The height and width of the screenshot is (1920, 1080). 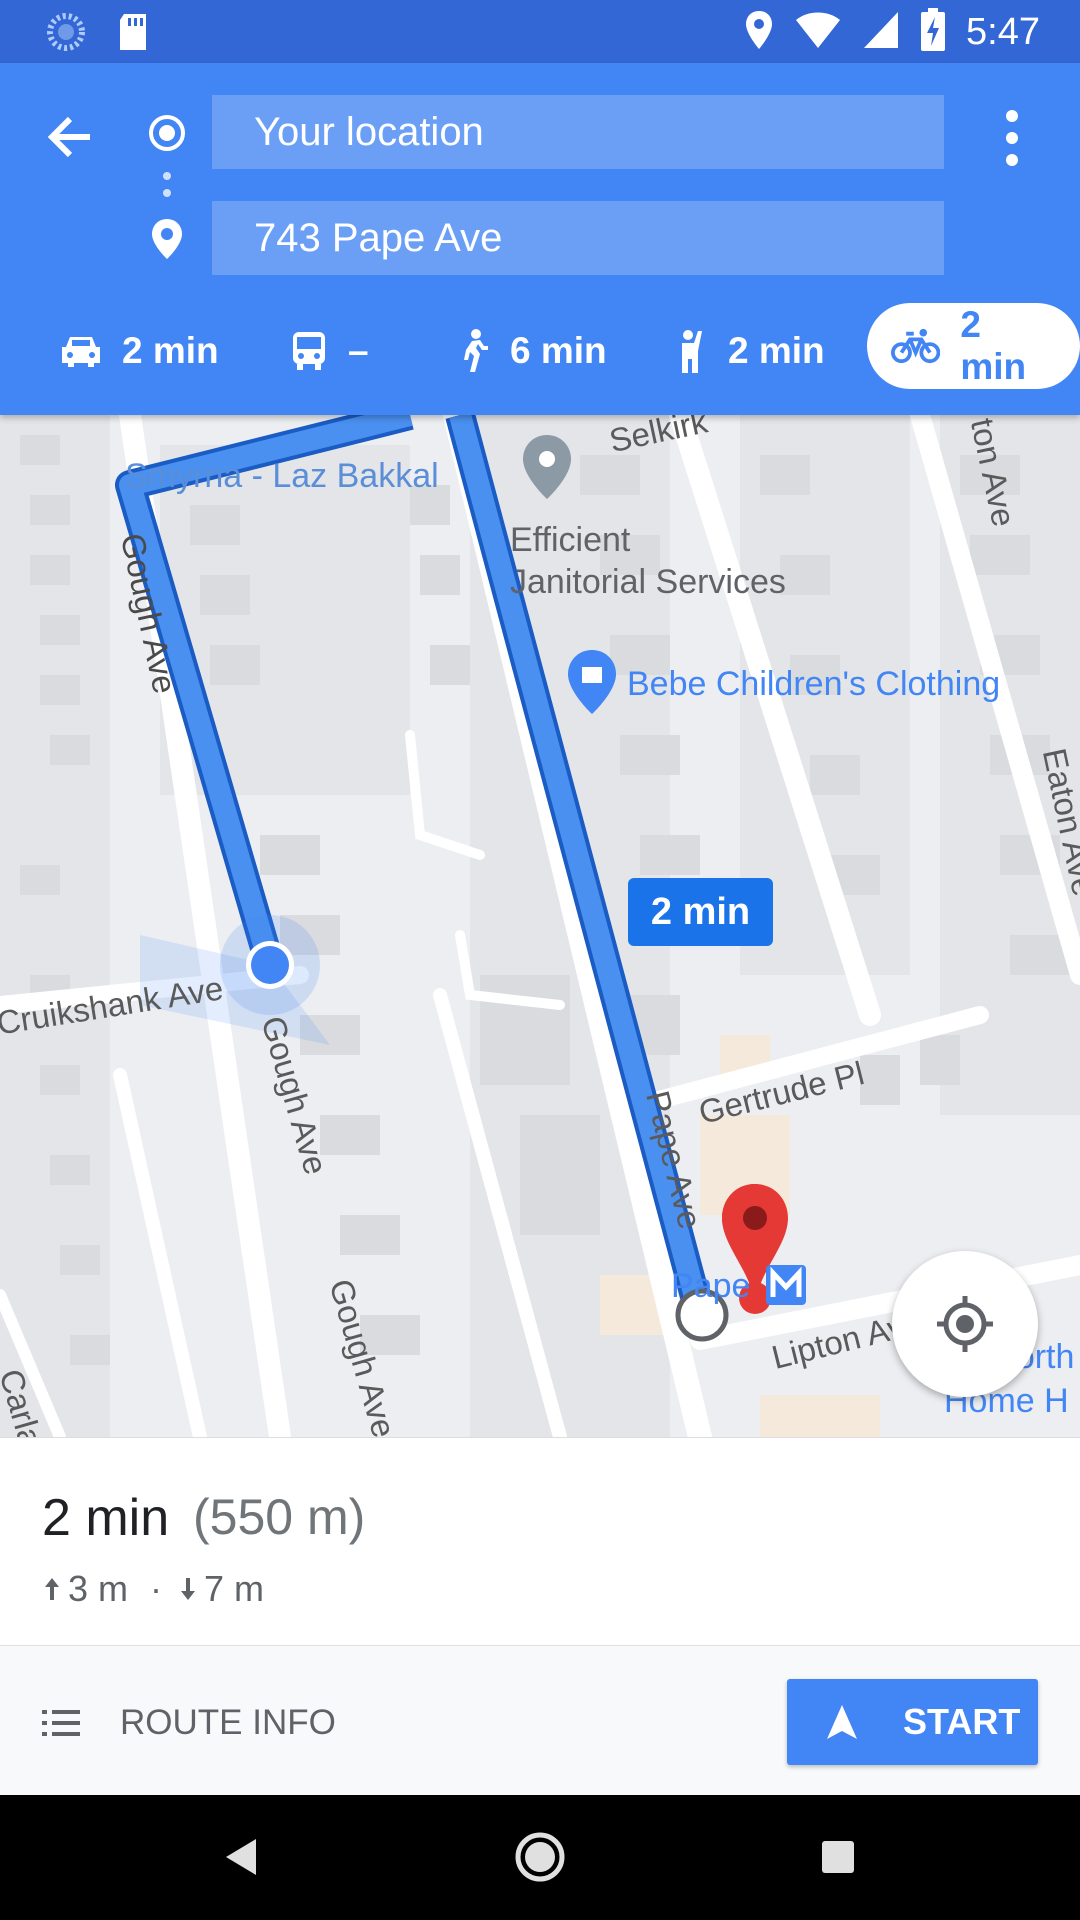 What do you see at coordinates (759, 32) in the screenshot?
I see `location-icon` at bounding box center [759, 32].